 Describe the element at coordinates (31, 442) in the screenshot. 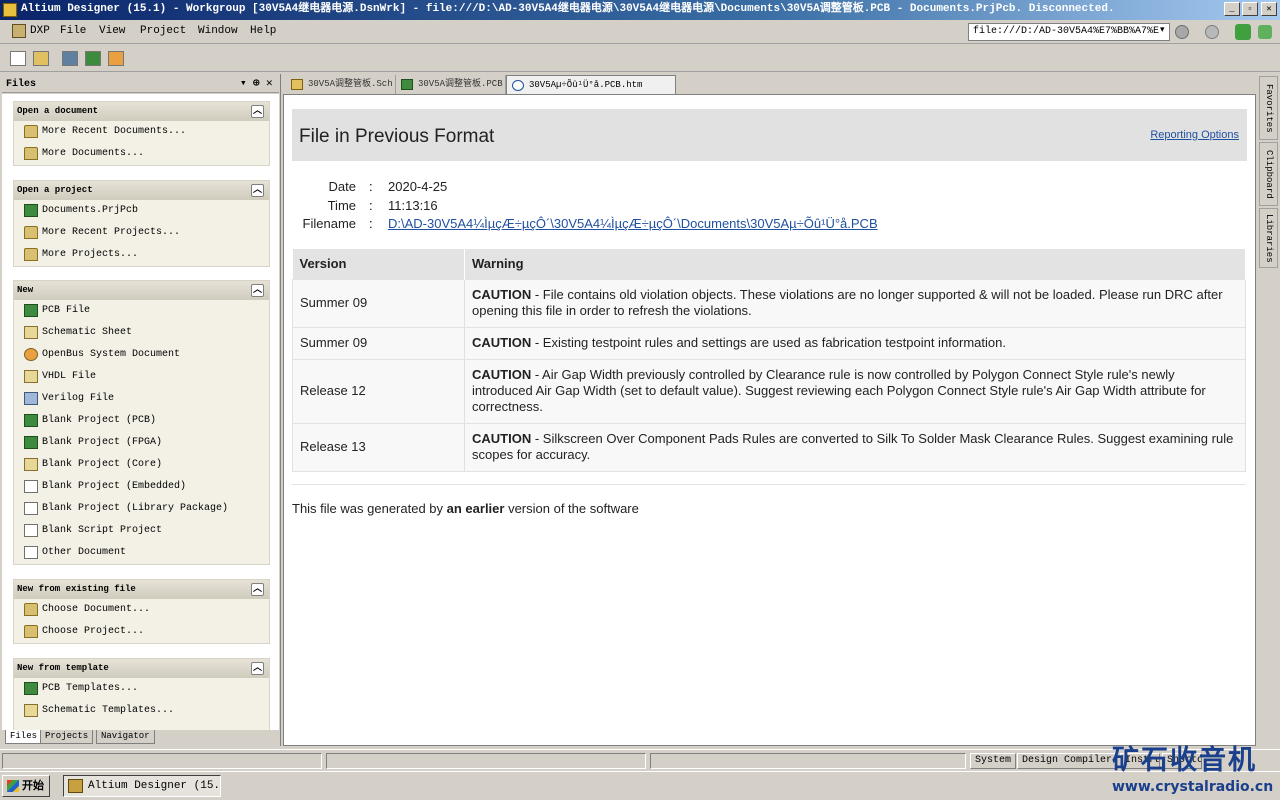

I see `fpga-project-icon` at that location.